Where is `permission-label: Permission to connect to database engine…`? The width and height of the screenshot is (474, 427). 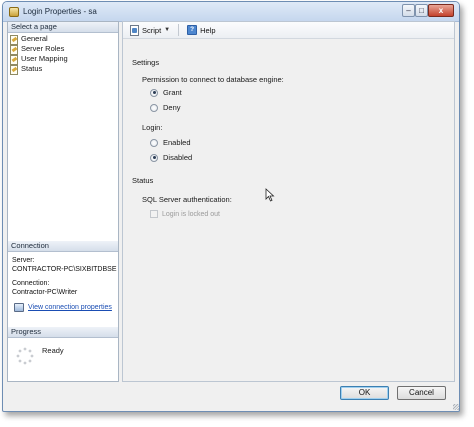
permission-label: Permission to connect to database engine… is located at coordinates (213, 79).